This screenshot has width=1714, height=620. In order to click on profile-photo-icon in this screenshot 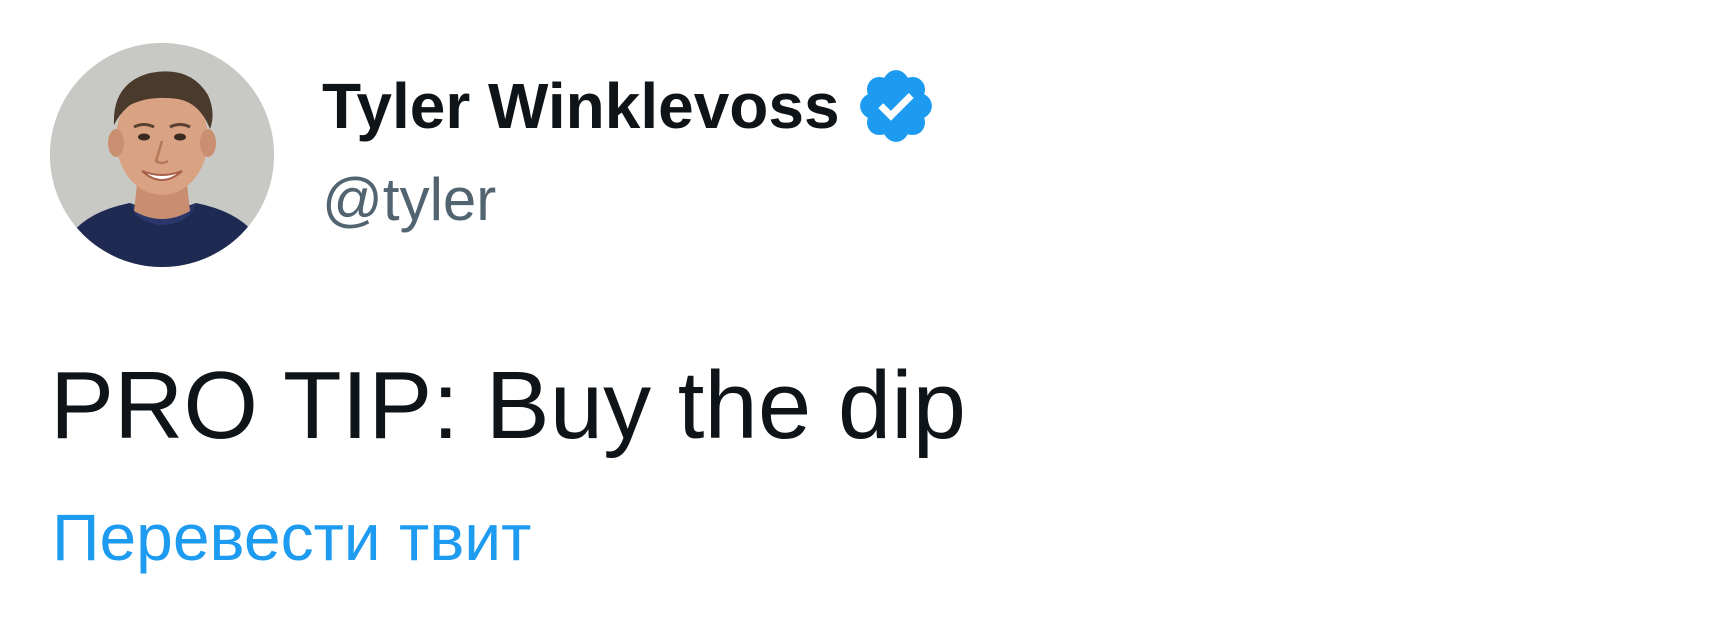, I will do `click(162, 155)`.